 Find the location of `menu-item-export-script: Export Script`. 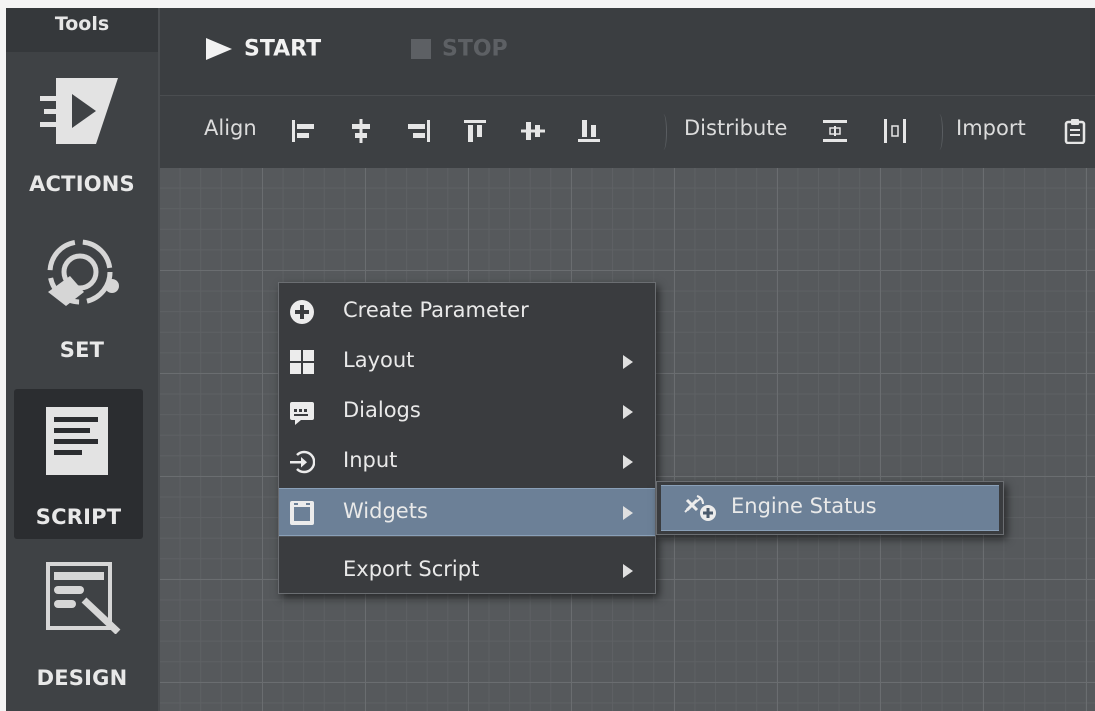

menu-item-export-script: Export Script is located at coordinates (467, 571).